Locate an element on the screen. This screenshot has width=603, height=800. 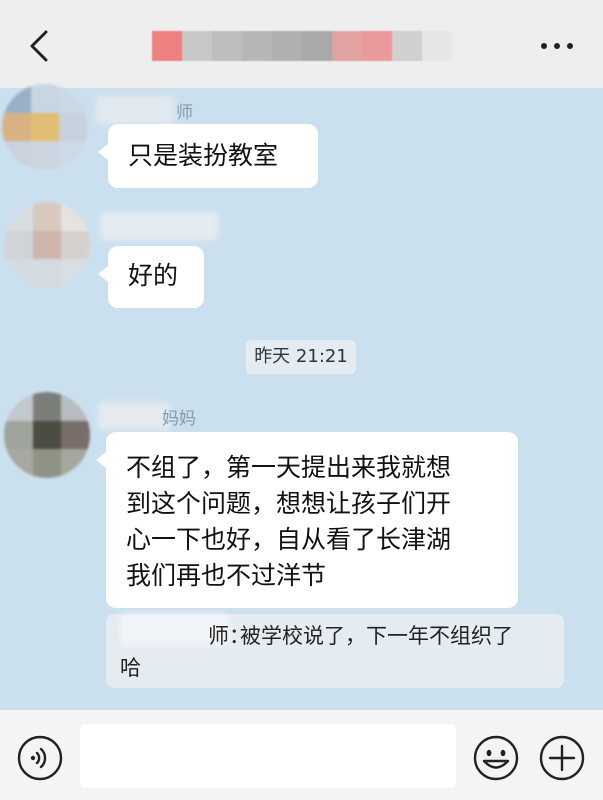
message-line: 到这个问题，想想让孩子们开 is located at coordinates (289, 503).